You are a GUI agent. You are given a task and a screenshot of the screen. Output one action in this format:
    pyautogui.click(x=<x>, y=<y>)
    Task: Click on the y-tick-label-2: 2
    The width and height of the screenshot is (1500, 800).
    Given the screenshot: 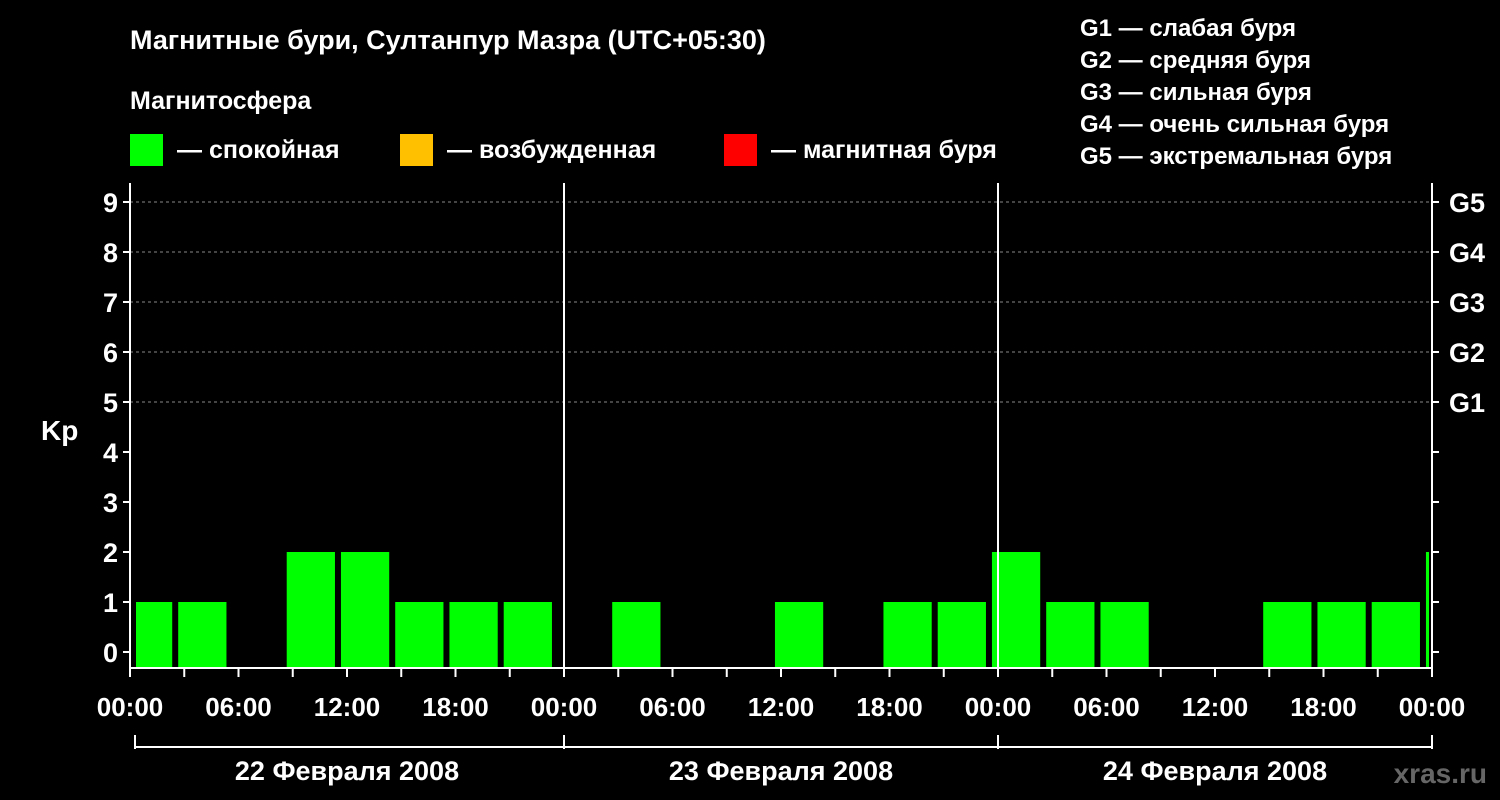 What is the action you would take?
    pyautogui.click(x=110, y=553)
    